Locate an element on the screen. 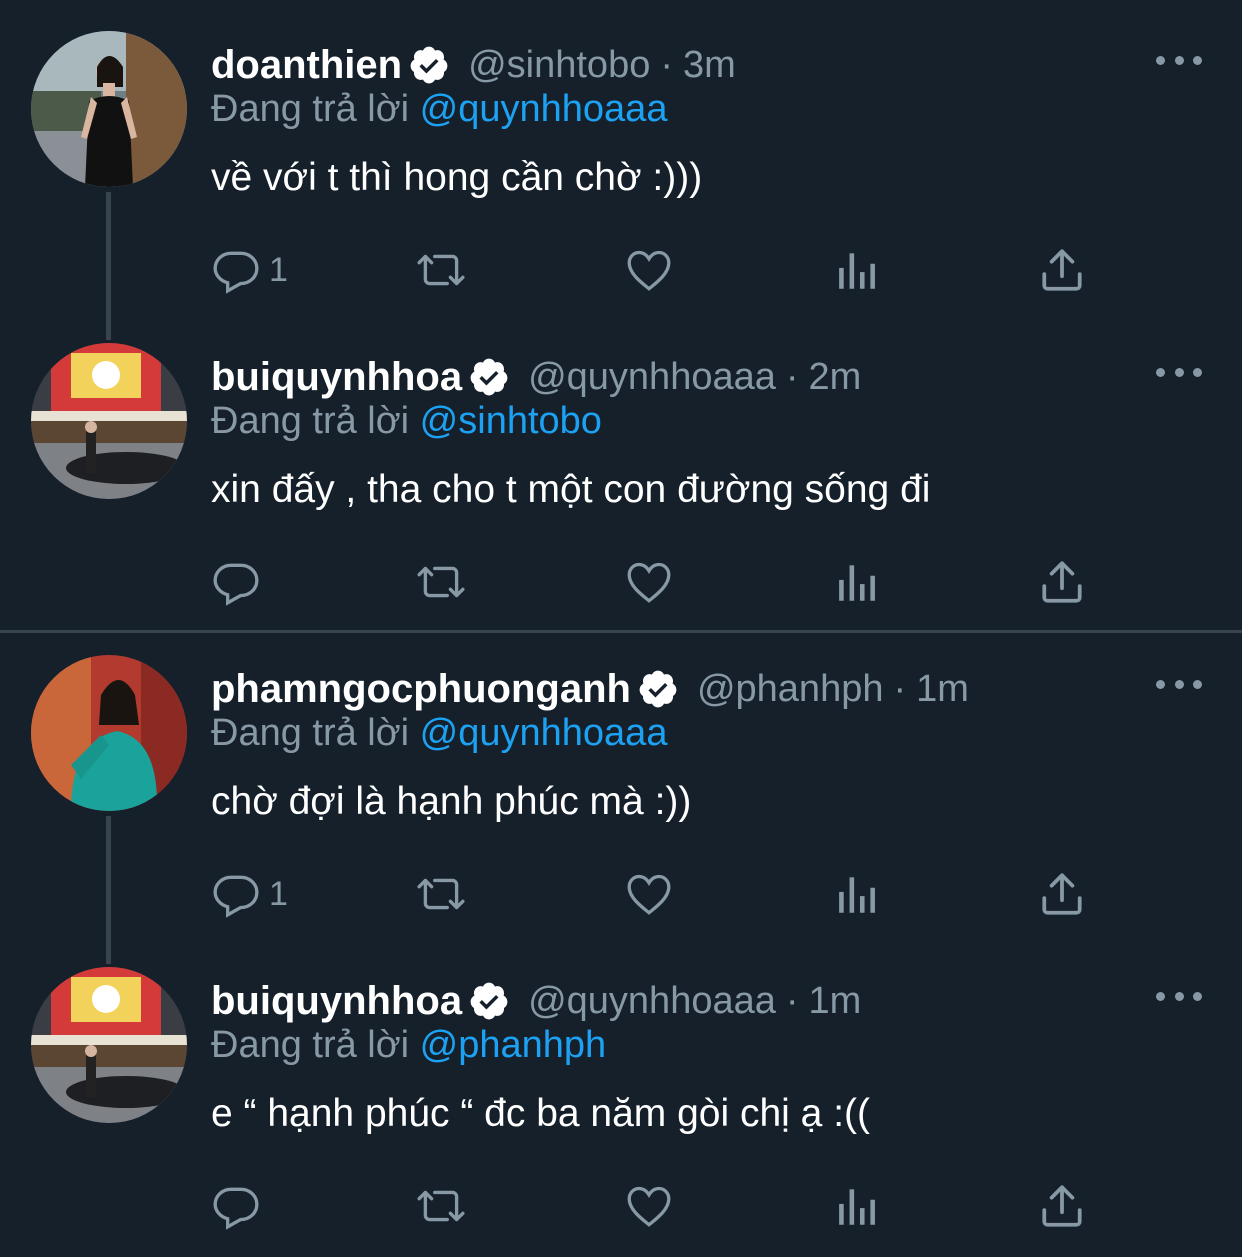  timestamp: 3m is located at coordinates (709, 65).